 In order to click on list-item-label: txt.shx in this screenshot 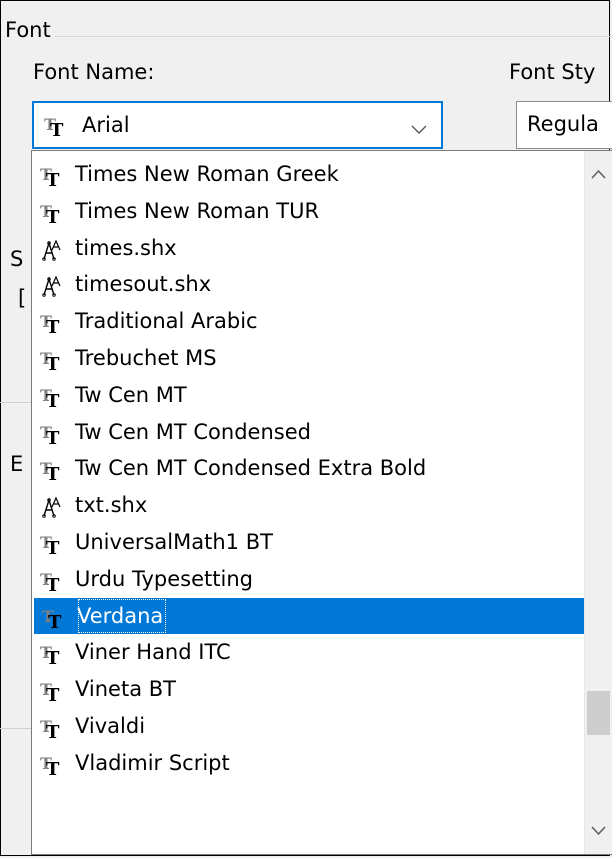, I will do `click(111, 505)`.